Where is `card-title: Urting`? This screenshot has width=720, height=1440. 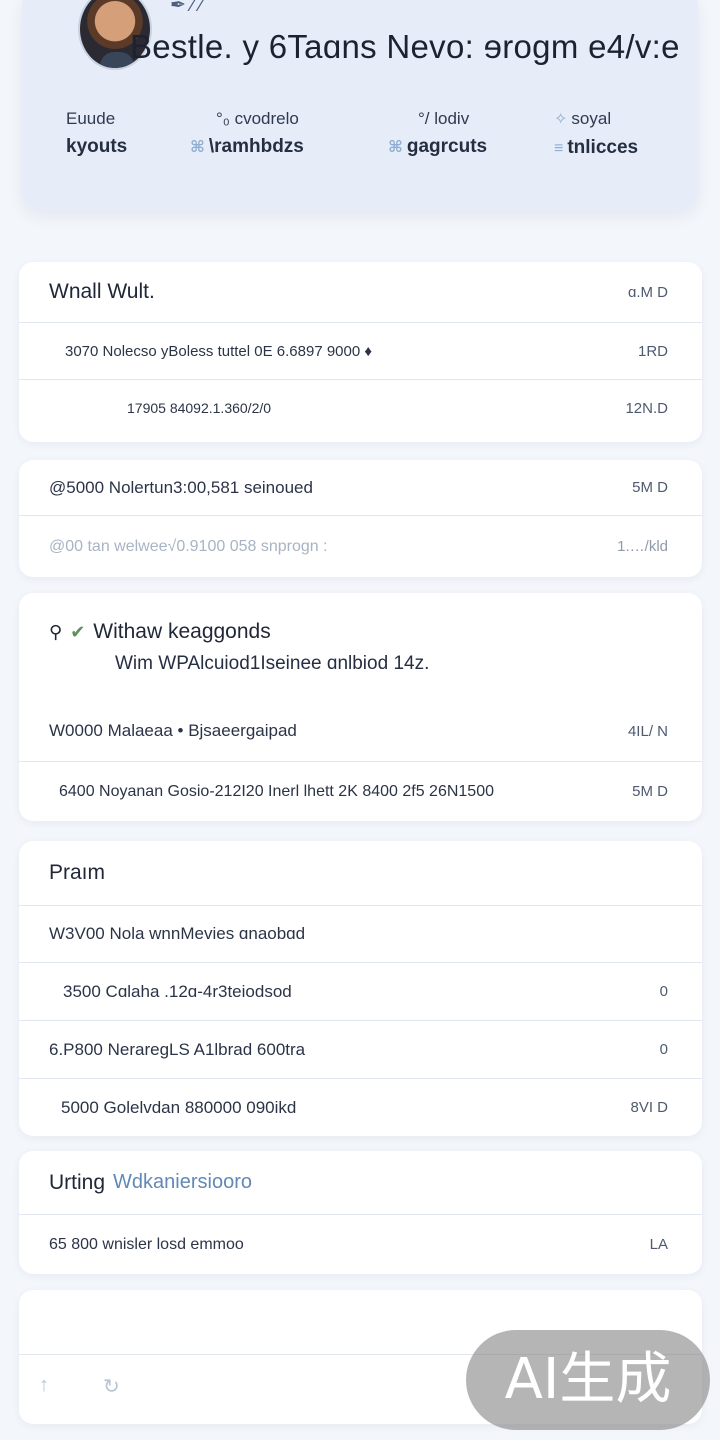 card-title: Urting is located at coordinates (77, 1182).